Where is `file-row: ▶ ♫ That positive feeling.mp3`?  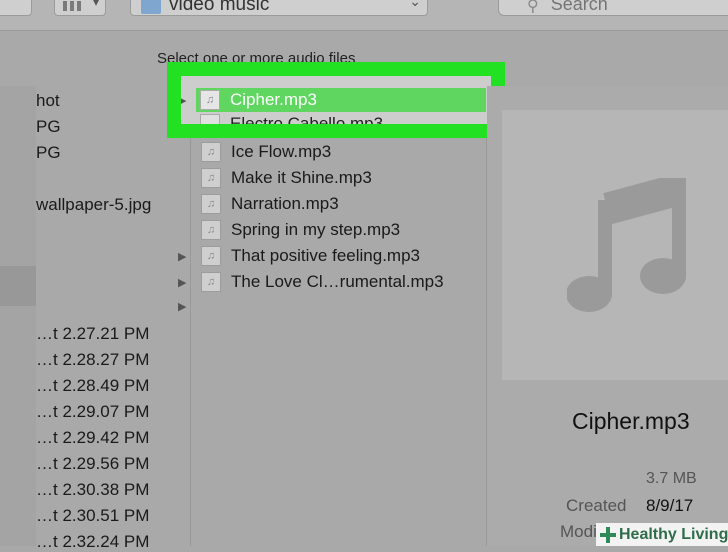 file-row: ▶ ♫ That positive feeling.mp3 is located at coordinates (332, 256).